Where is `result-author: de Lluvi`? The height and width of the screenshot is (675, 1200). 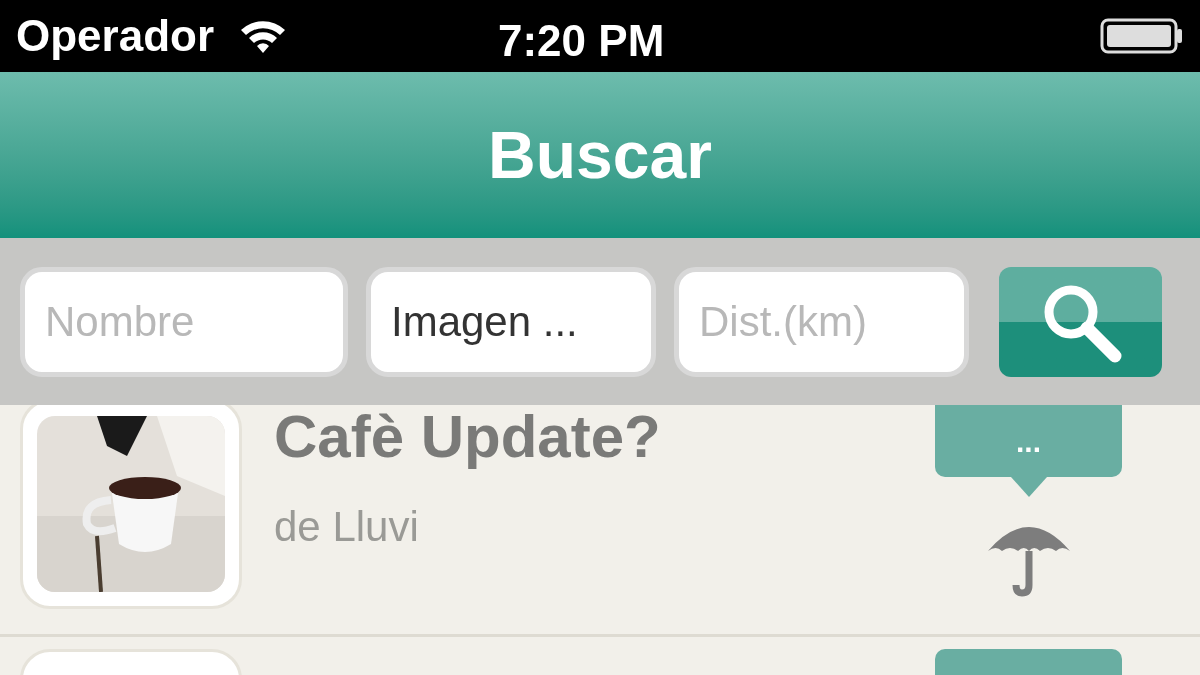 result-author: de Lluvi is located at coordinates (347, 527).